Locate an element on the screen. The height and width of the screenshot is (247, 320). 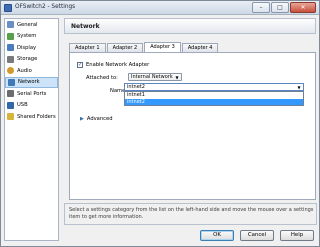
sidebar-item-label: Serial Ports is located at coordinates (32, 93).